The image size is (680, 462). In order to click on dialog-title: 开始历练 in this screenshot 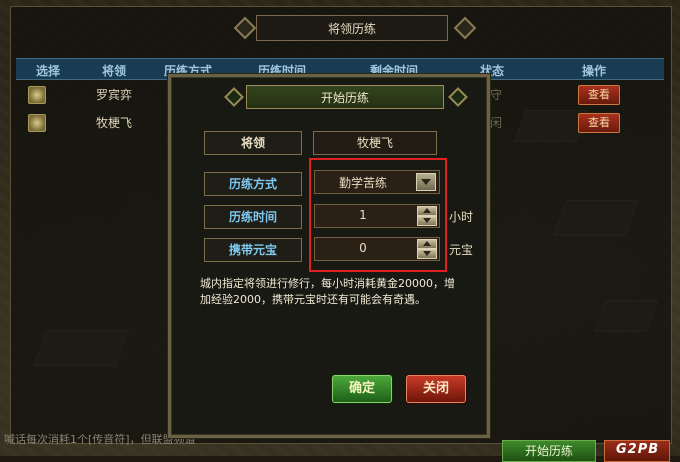, I will do `click(344, 98)`.